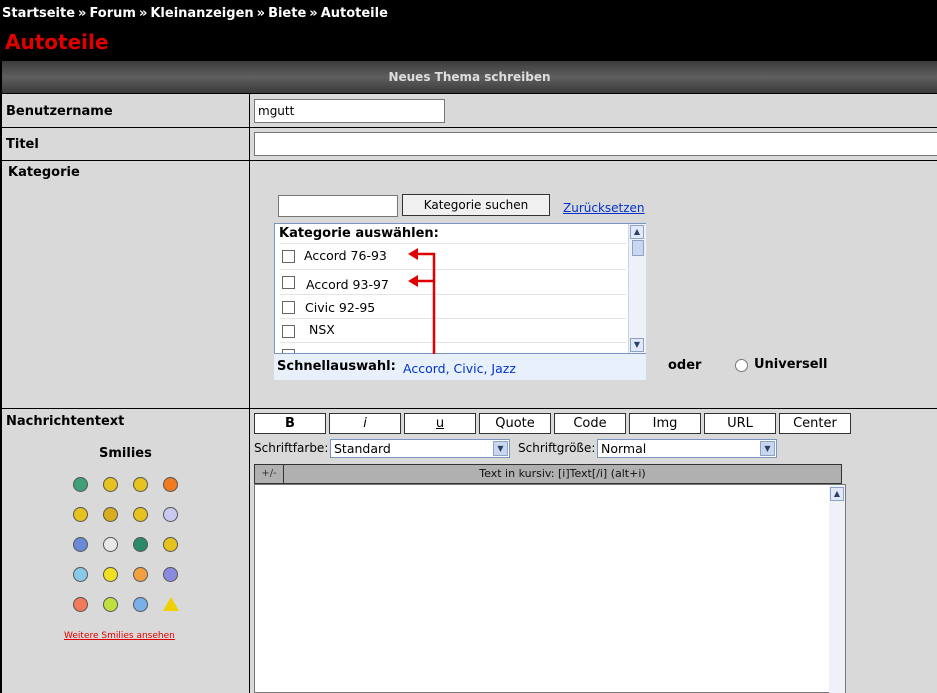 The height and width of the screenshot is (693, 937). What do you see at coordinates (290, 423) in the screenshot?
I see `bold-button: B` at bounding box center [290, 423].